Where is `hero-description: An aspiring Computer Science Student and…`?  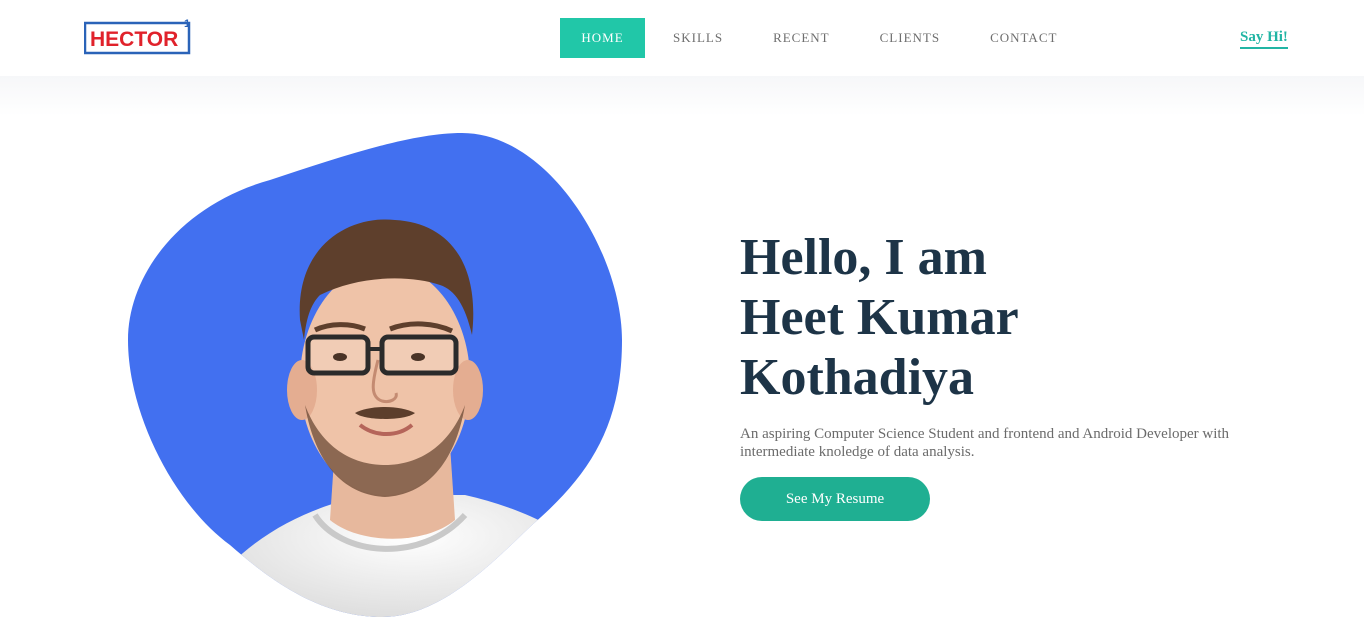 hero-description: An aspiring Computer Science Student and… is located at coordinates (985, 443).